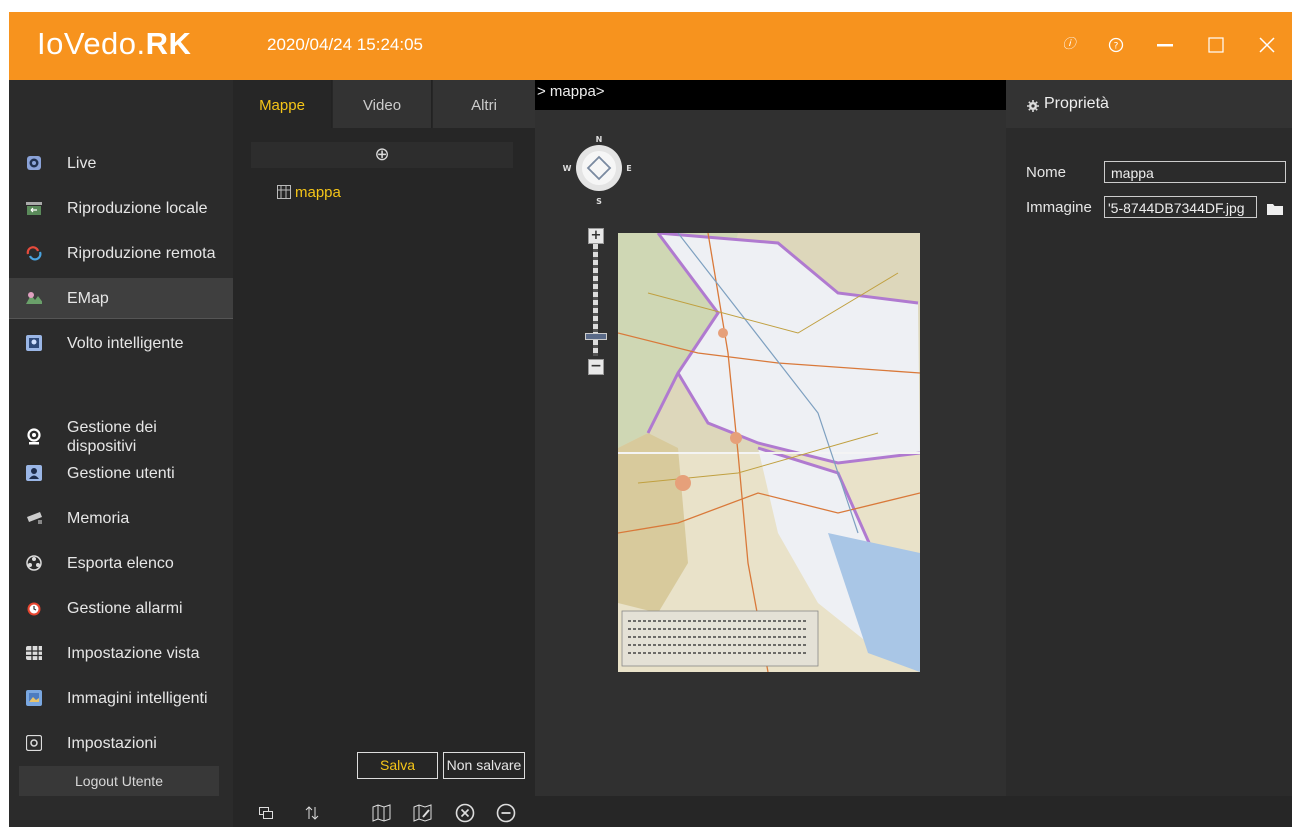 The image size is (1292, 827). What do you see at coordinates (1046, 172) in the screenshot?
I see `name-label: Nome` at bounding box center [1046, 172].